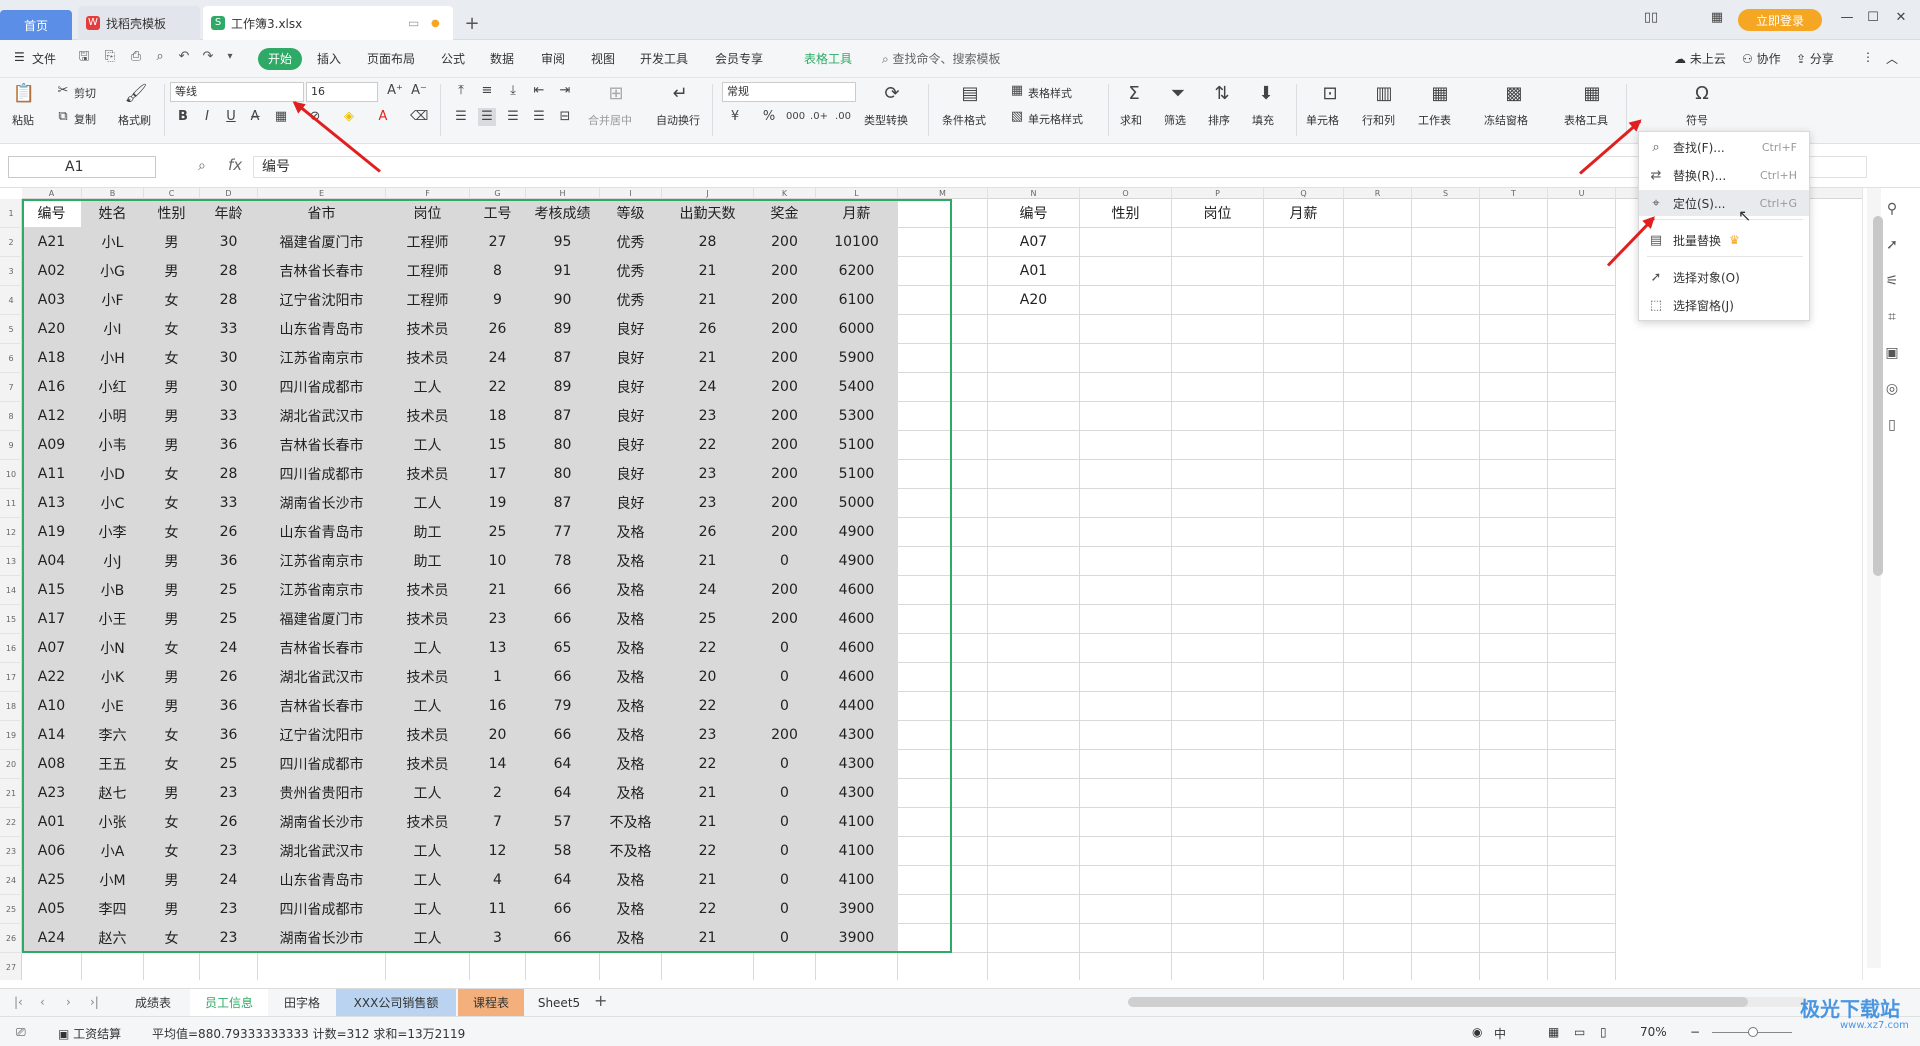 The image size is (1920, 1046). I want to click on row-header: 6, so click(11, 358).